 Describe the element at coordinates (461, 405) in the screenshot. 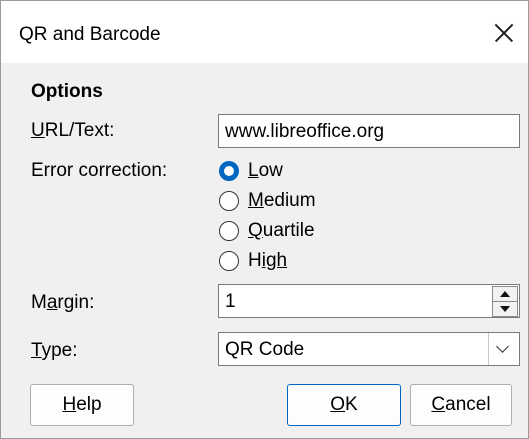

I see `cancel-button: Cancel` at that location.